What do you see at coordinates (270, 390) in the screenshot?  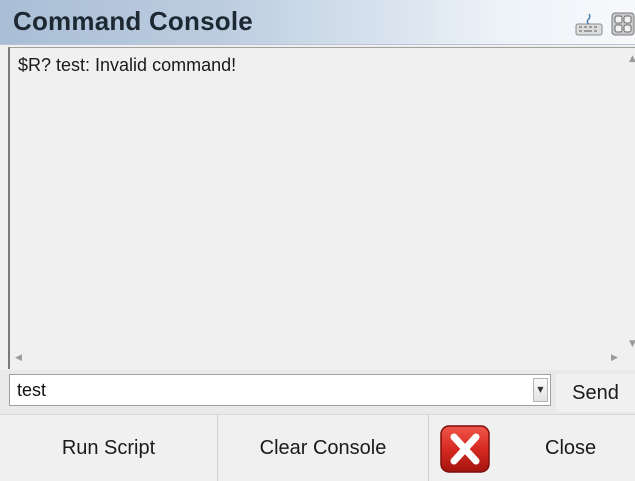 I see `command-input` at bounding box center [270, 390].